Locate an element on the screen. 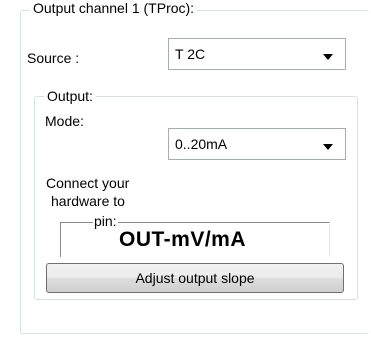 This screenshot has height=341, width=371. mode-dropdown-value: 0..20mA is located at coordinates (201, 144).